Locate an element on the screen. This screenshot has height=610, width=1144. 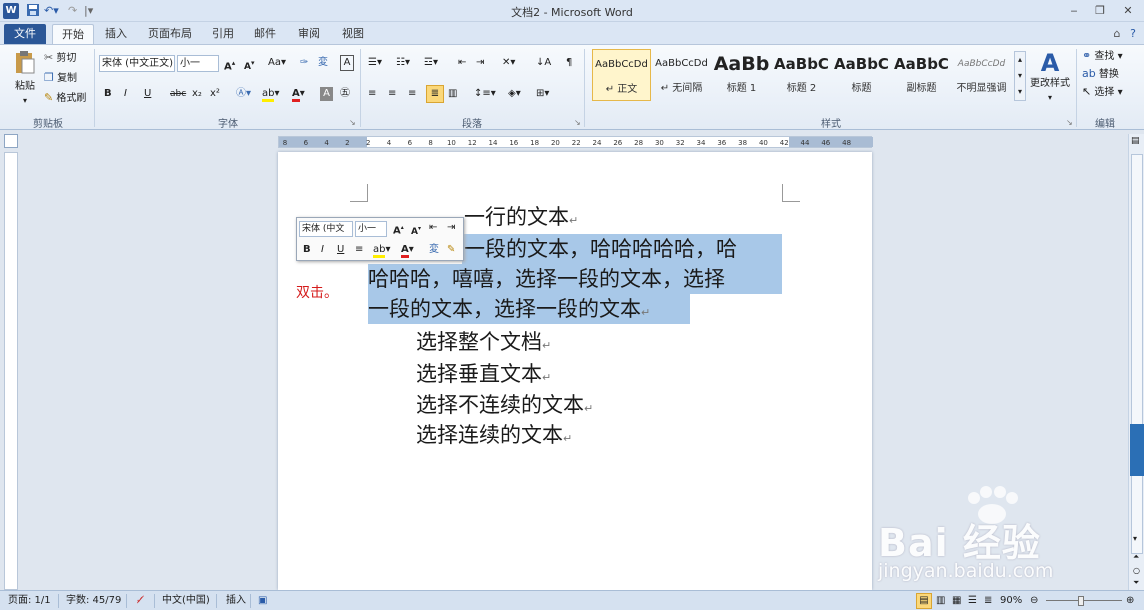
style-subtitle: AaBbC 副标题 is located at coordinates (921, 75).